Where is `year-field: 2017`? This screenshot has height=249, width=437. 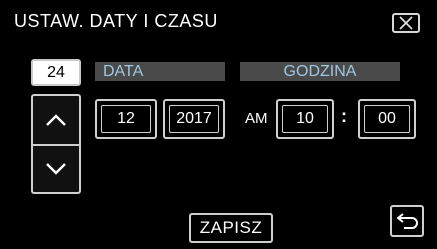 year-field: 2017 is located at coordinates (194, 119).